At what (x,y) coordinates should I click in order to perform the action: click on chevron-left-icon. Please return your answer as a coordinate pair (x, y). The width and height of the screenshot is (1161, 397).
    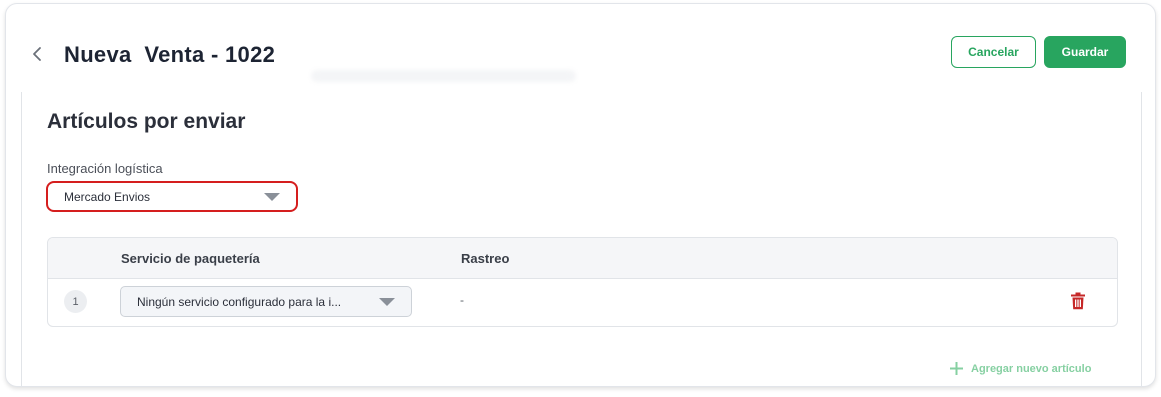
    Looking at the image, I should click on (37, 54).